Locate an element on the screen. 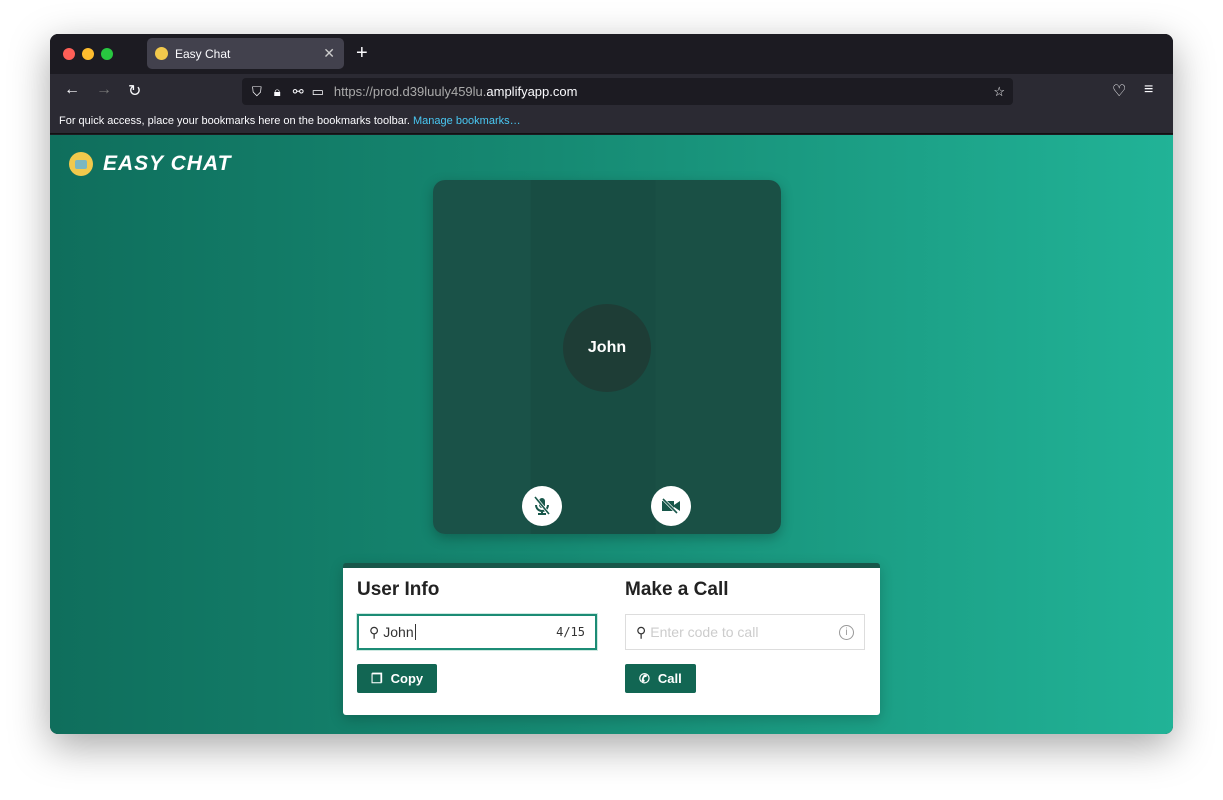  char-counter: 4/15 is located at coordinates (570, 632).